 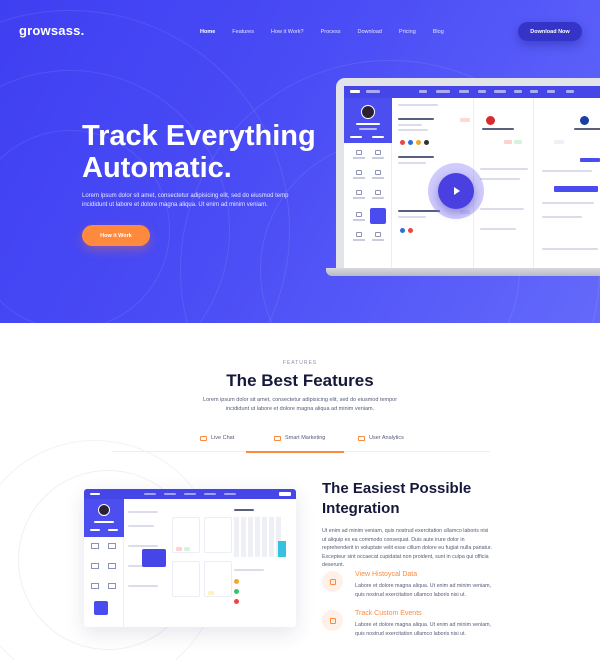 What do you see at coordinates (378, 155) in the screenshot?
I see `paint-icon` at bounding box center [378, 155].